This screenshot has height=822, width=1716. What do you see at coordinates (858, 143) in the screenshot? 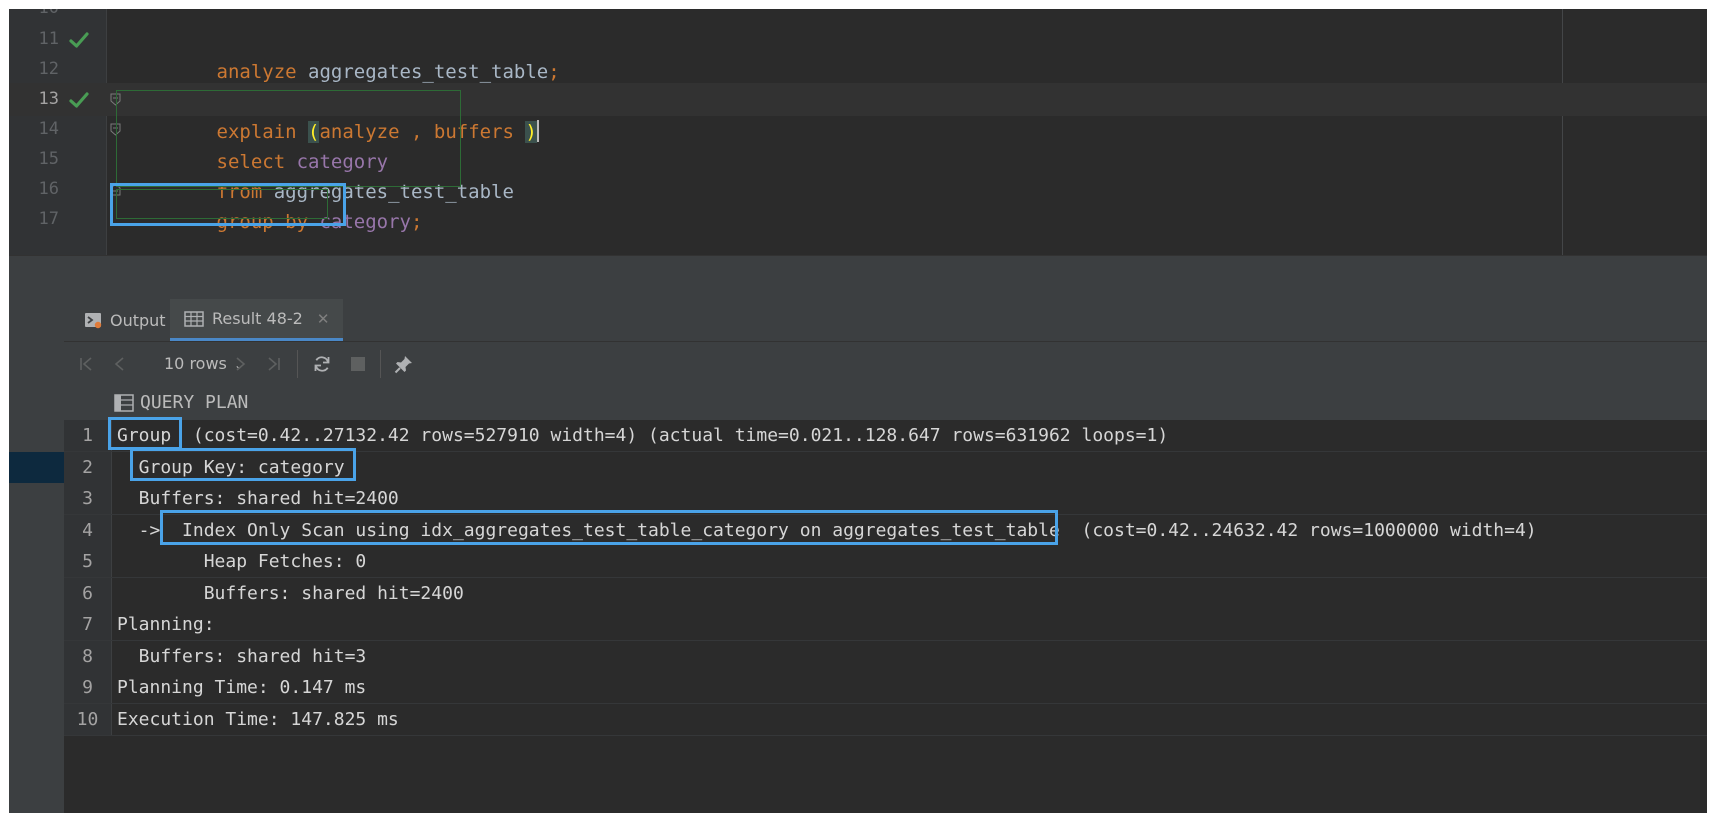
I see `code-line-14: 14 select category` at bounding box center [858, 143].